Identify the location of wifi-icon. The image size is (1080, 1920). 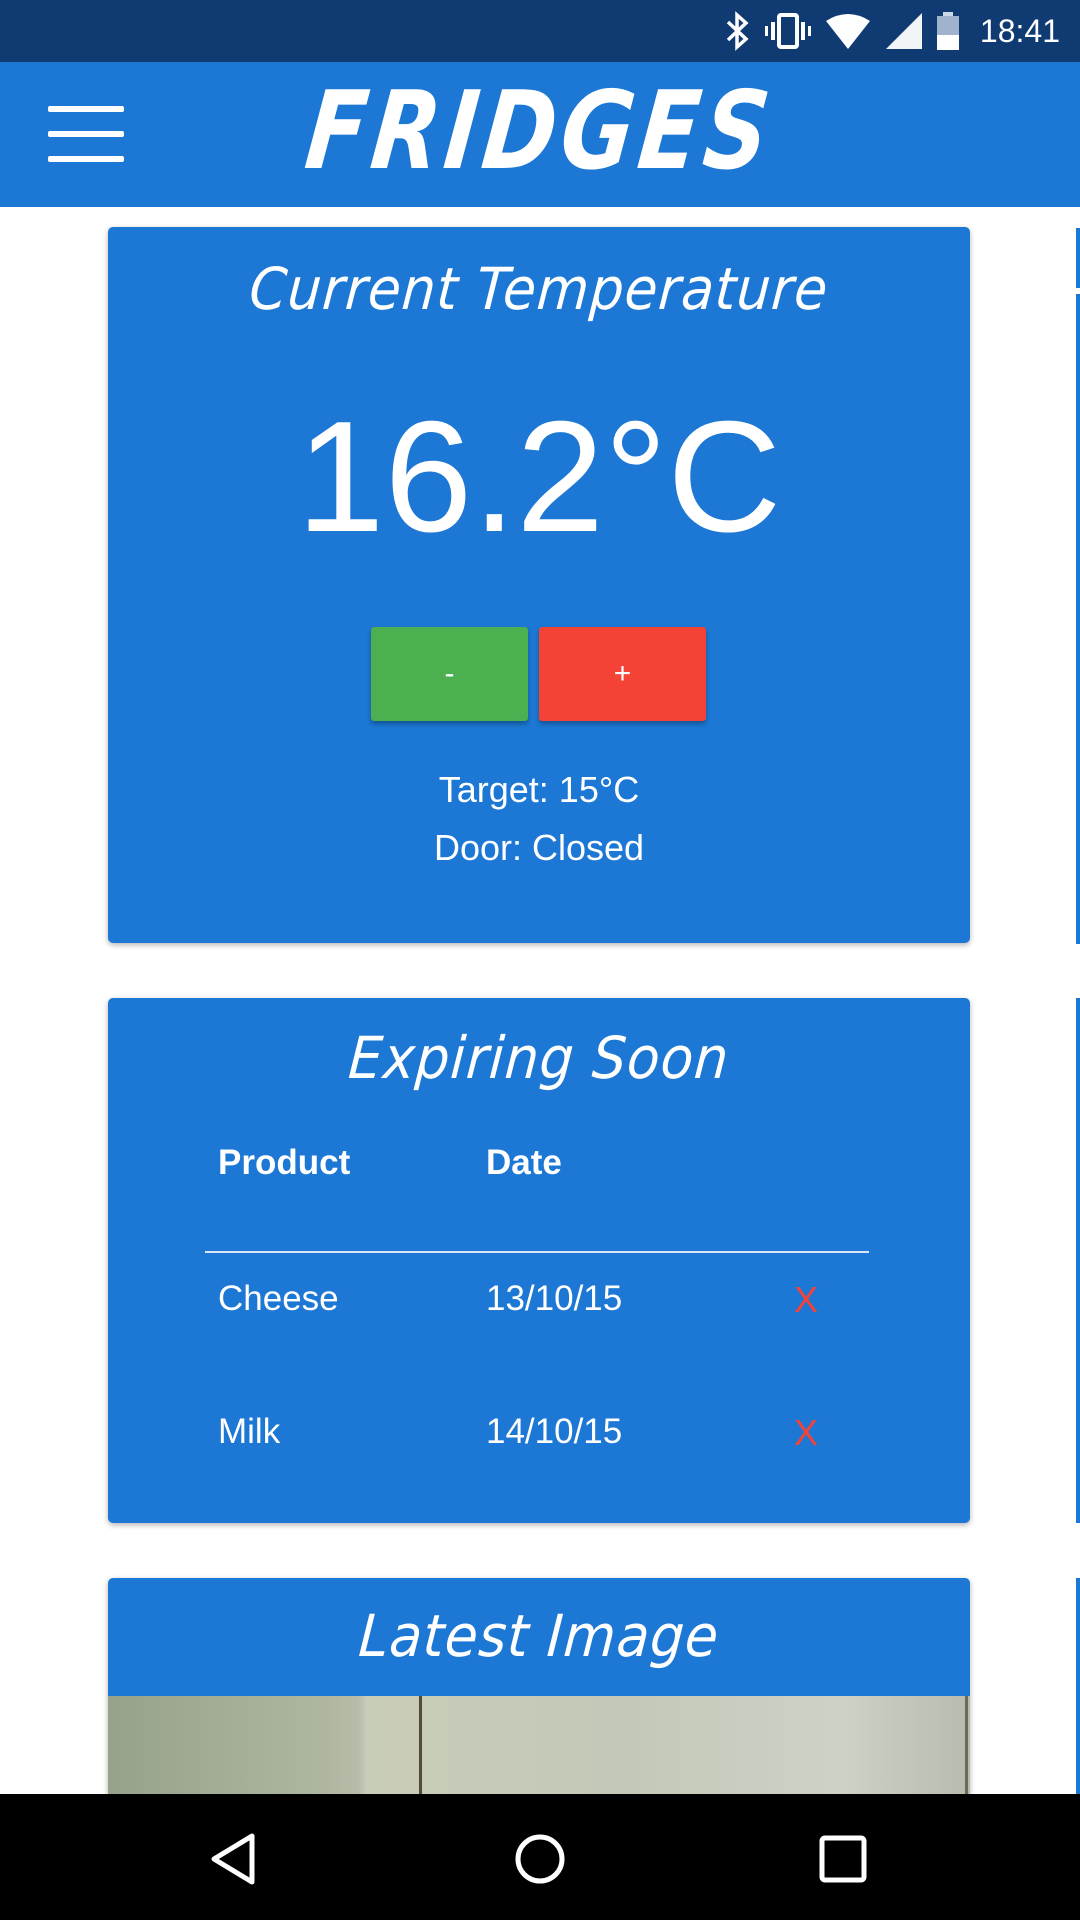
(847, 31).